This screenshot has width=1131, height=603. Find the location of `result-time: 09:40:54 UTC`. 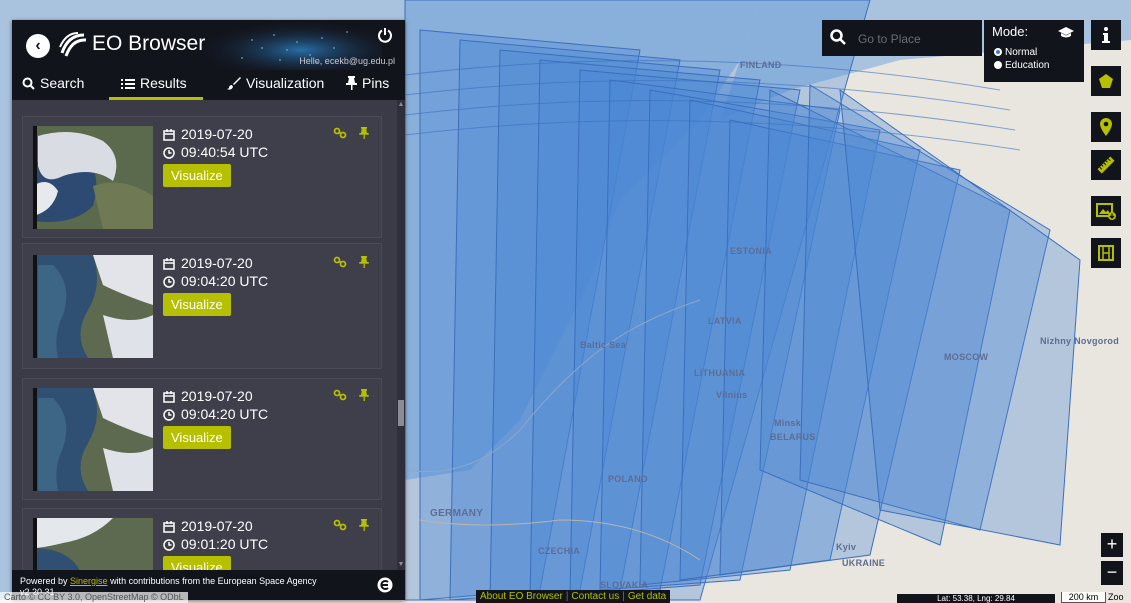

result-time: 09:40:54 UTC is located at coordinates (225, 152).